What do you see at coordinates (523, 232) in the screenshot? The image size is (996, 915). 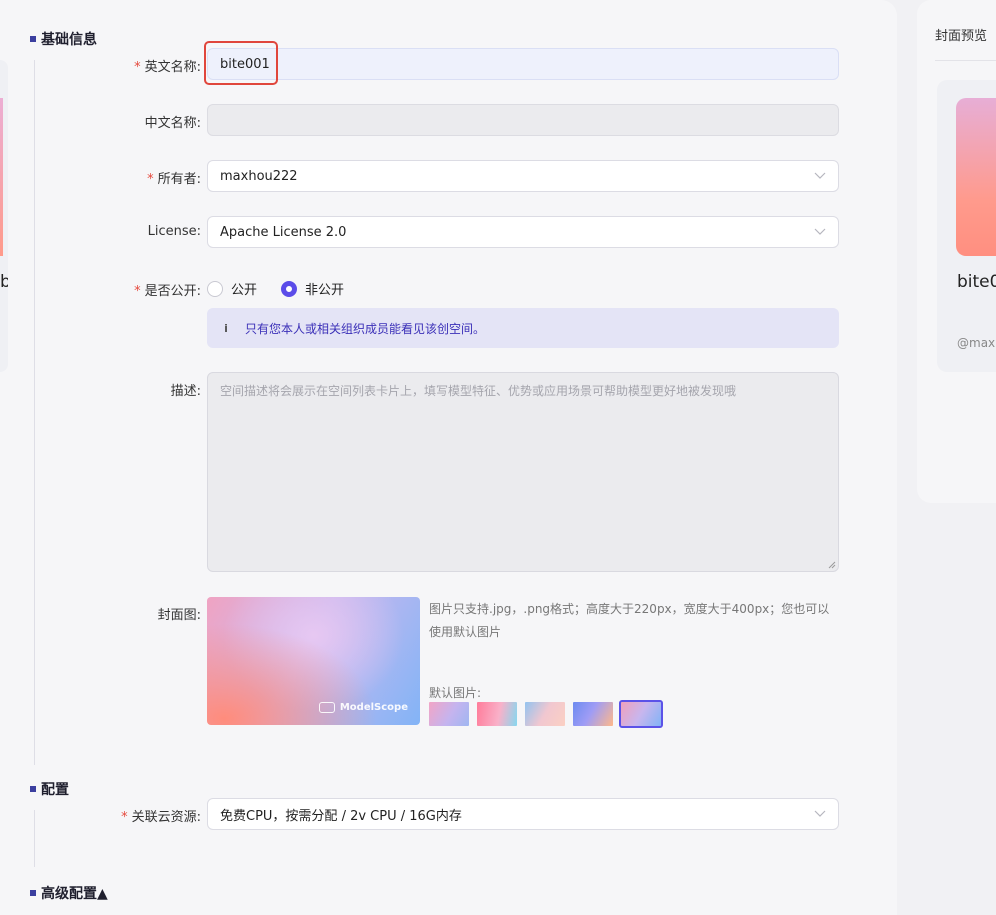 I see `license-select: Apache License 2.0` at bounding box center [523, 232].